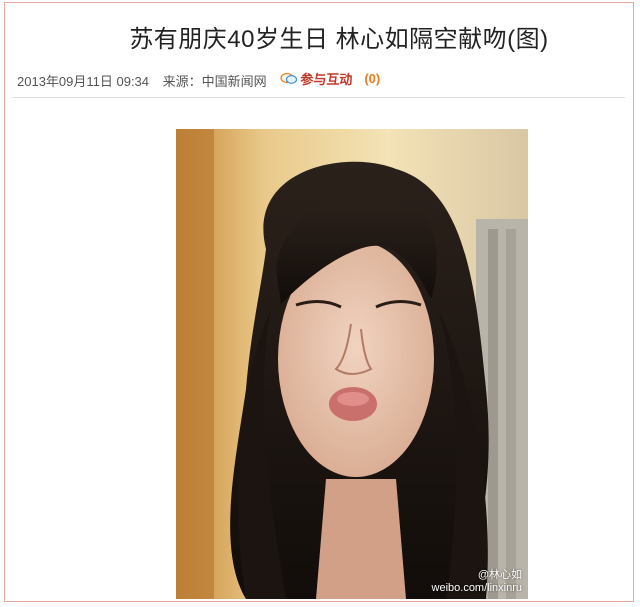 Image resolution: width=640 pixels, height=607 pixels. Describe the element at coordinates (234, 81) in the screenshot. I see `source-name: 中国新闻网` at that location.